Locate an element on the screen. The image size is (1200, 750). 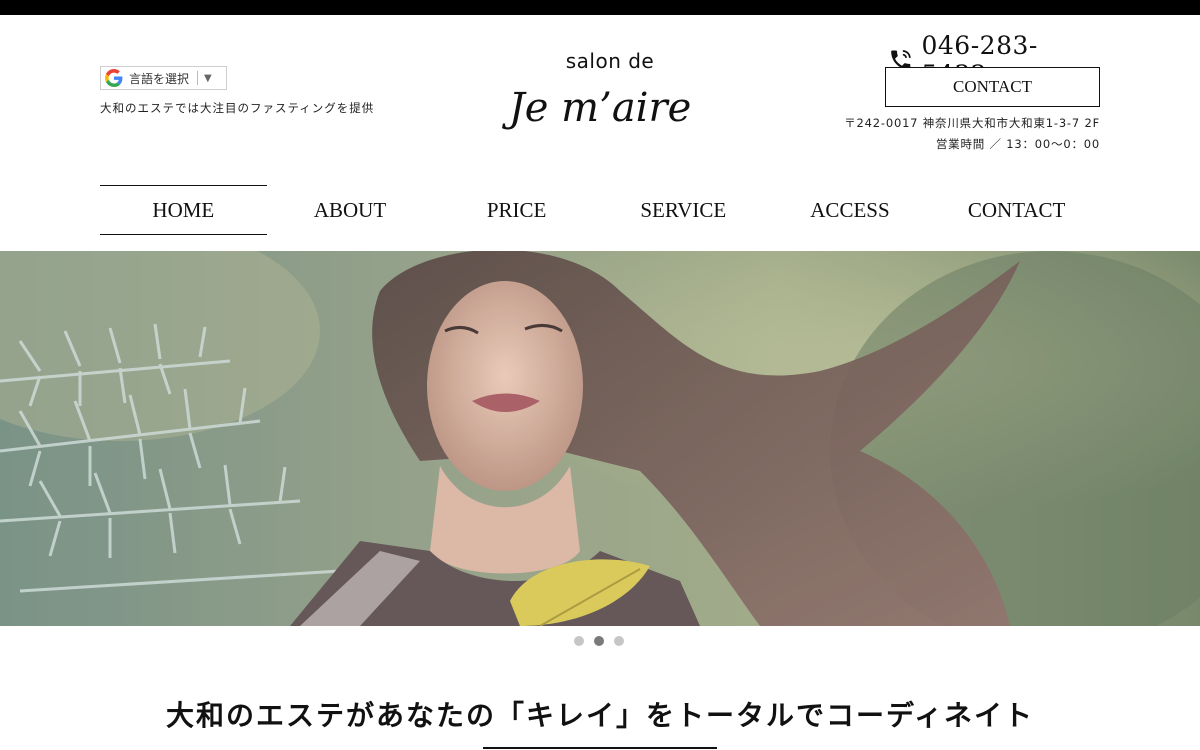
business-hours-text: 営業時間 ／ 13：00〜0：00 is located at coordinates (1017, 144).